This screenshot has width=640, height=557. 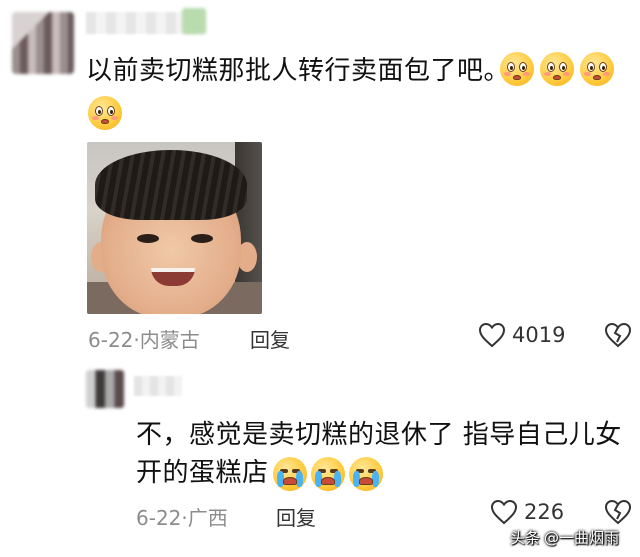 What do you see at coordinates (539, 335) in the screenshot?
I see `like-count: 4019` at bounding box center [539, 335].